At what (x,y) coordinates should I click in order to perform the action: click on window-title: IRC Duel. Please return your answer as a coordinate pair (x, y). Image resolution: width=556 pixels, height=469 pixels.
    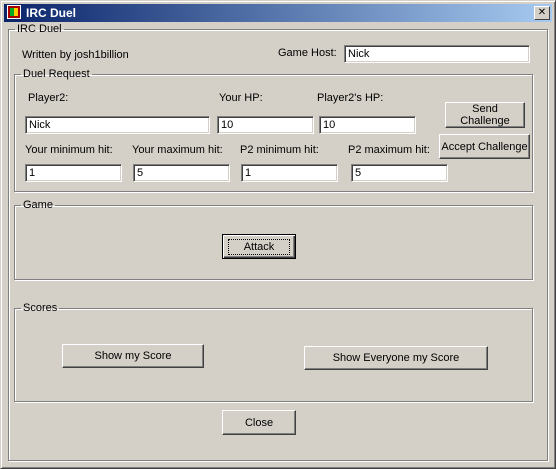
    Looking at the image, I should click on (51, 13).